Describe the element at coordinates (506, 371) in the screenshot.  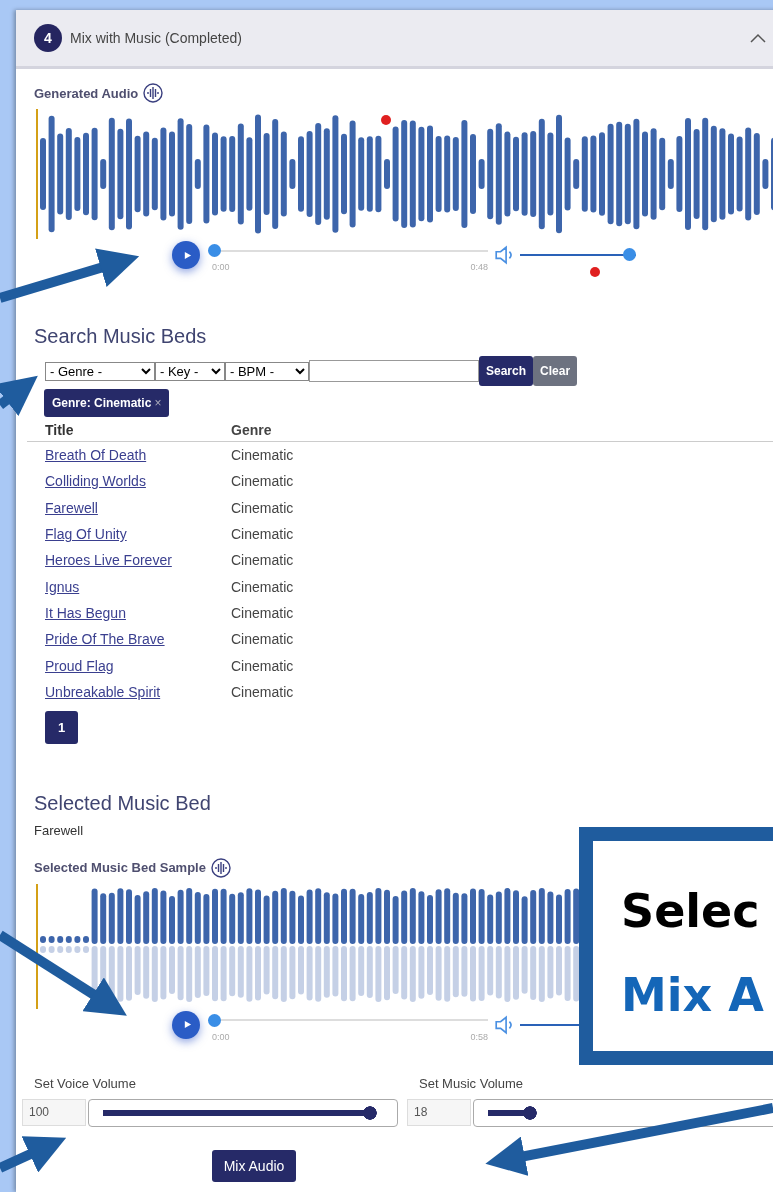
I see `search-button: Search` at that location.